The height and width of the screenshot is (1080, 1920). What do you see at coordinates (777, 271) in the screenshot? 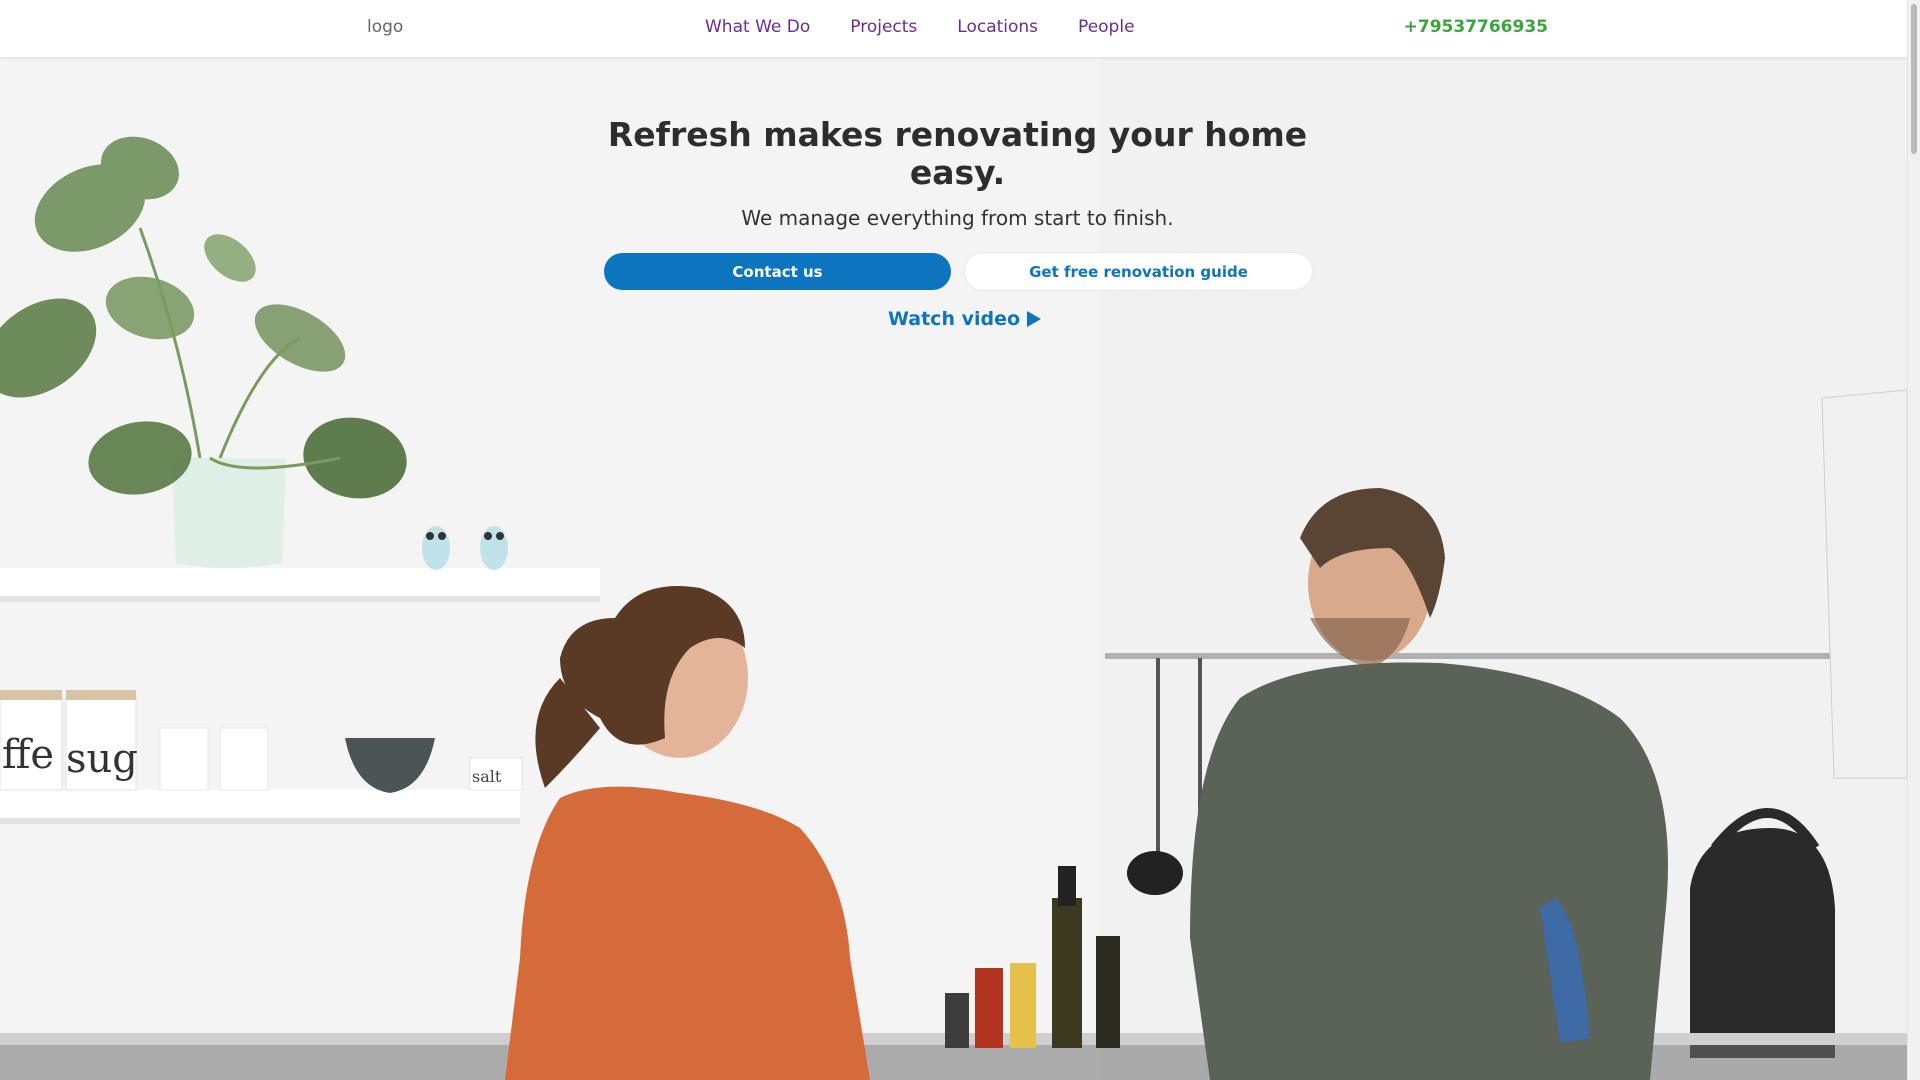
I see `contact-us-button: Contact us` at bounding box center [777, 271].